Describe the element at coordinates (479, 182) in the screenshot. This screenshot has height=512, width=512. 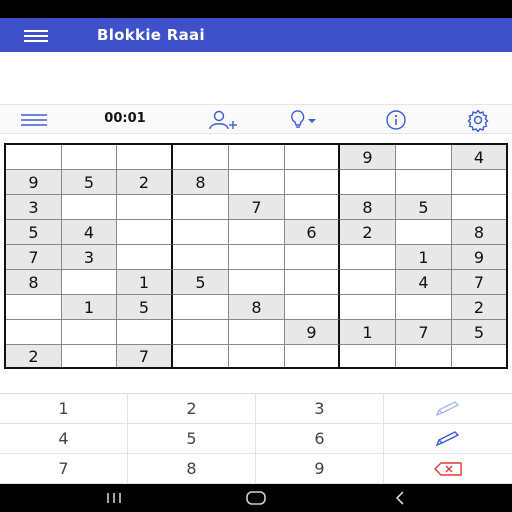
I see `sudoku-cell-r2c9` at that location.